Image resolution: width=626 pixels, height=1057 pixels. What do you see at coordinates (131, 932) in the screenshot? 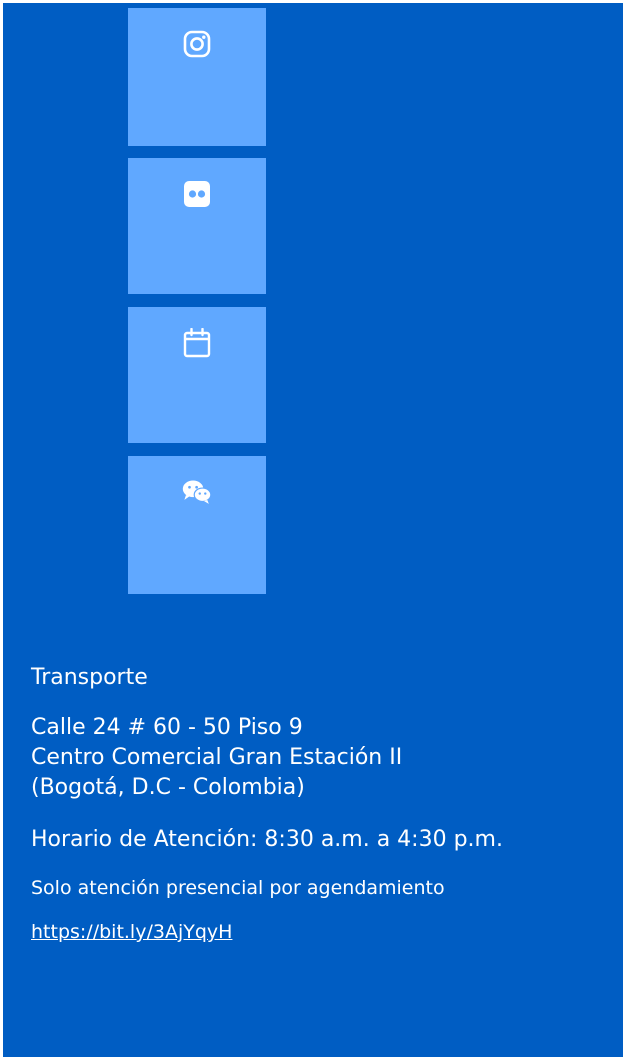
I see `booking-link: https://bit.ly/3AjYqyH` at bounding box center [131, 932].